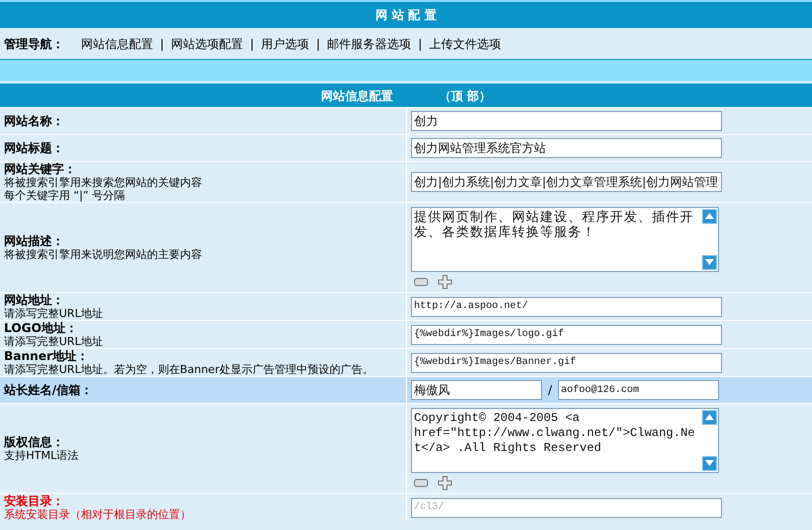 Image resolution: width=812 pixels, height=530 pixels. I want to click on section-title: 网站信息配置, so click(356, 96).